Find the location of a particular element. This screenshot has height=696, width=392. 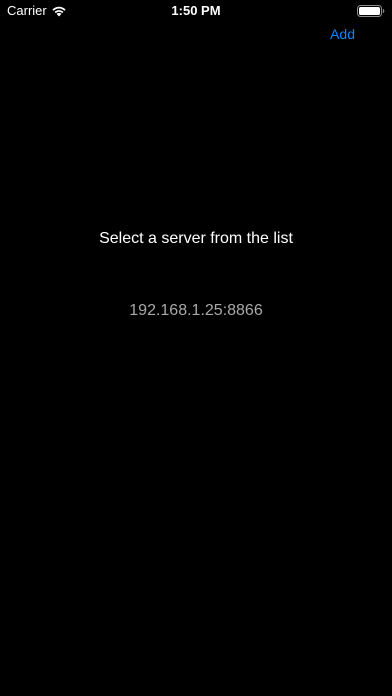

select-server-prompt: Select a server from the list is located at coordinates (196, 238).